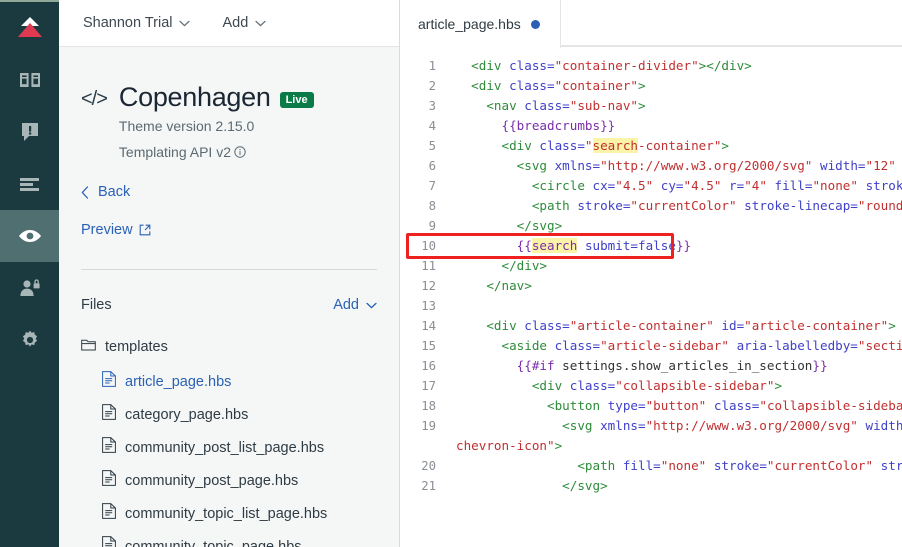 Image resolution: width=902 pixels, height=547 pixels. I want to click on folder-label: templates, so click(136, 347).